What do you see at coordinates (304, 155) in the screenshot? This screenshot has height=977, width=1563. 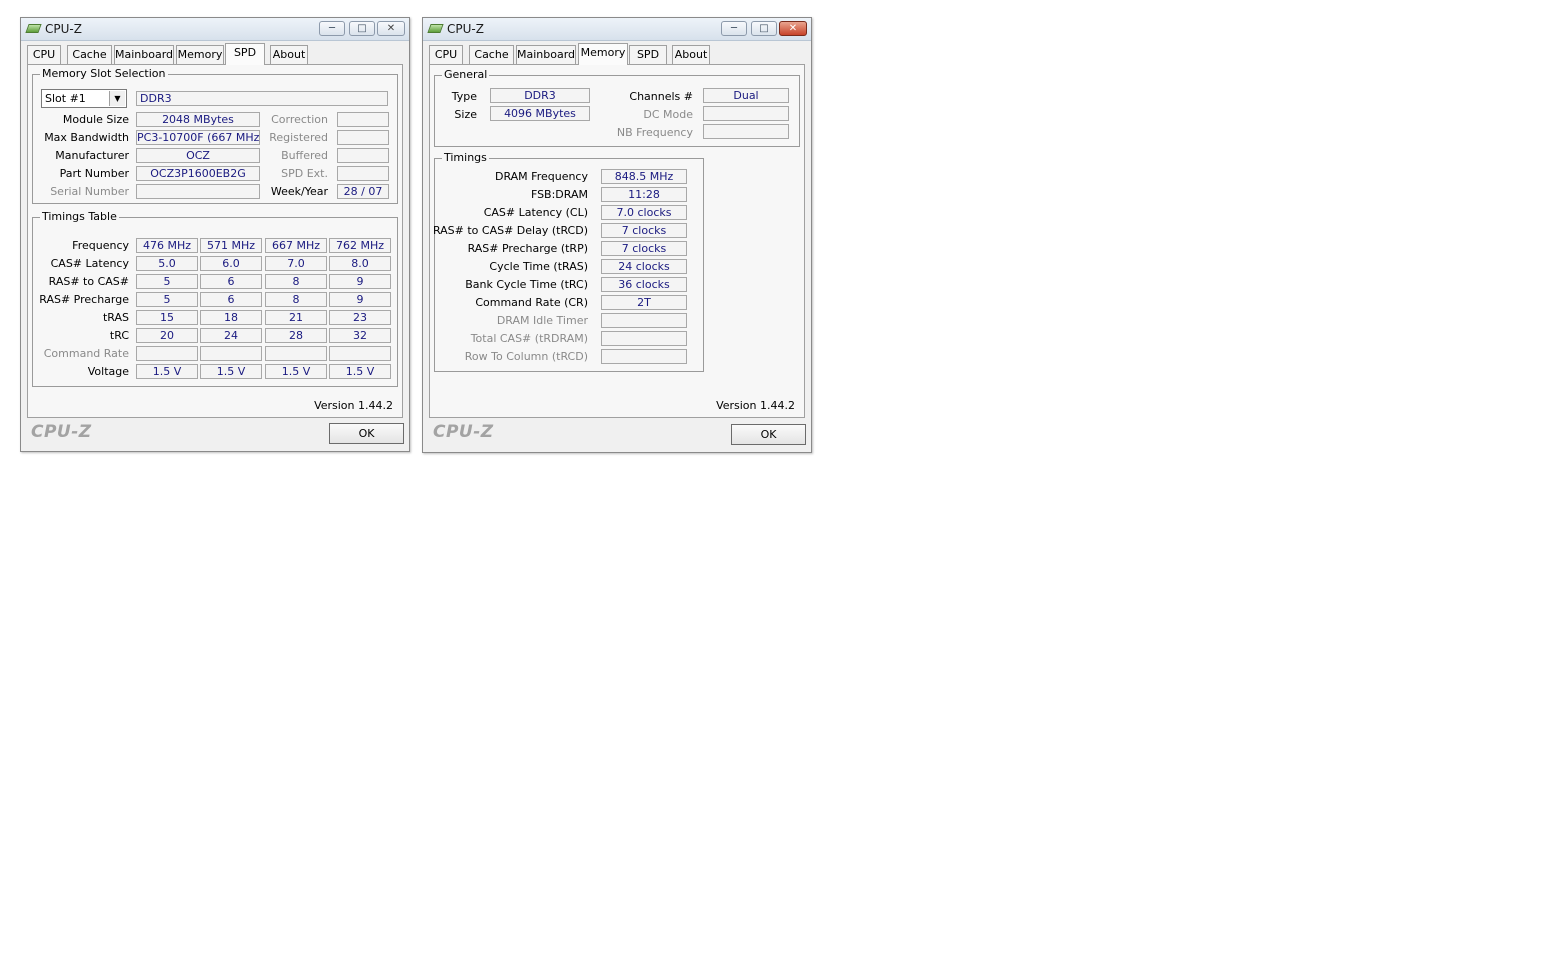 I see `field-label: Buffered` at bounding box center [304, 155].